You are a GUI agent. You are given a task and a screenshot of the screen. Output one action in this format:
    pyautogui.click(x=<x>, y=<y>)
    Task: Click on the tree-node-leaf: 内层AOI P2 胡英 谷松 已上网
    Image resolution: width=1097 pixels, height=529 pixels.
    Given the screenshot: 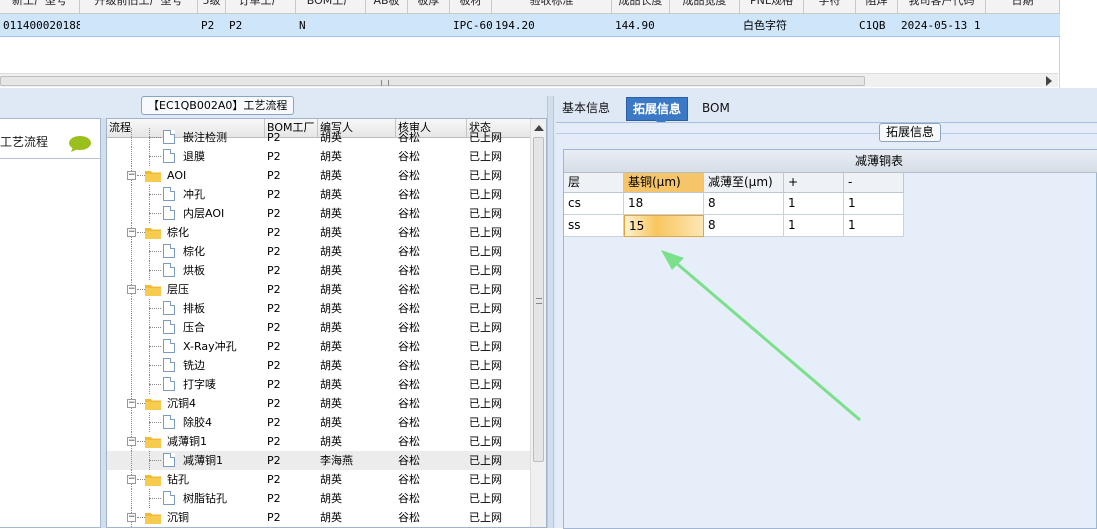 What is the action you would take?
    pyautogui.click(x=319, y=213)
    